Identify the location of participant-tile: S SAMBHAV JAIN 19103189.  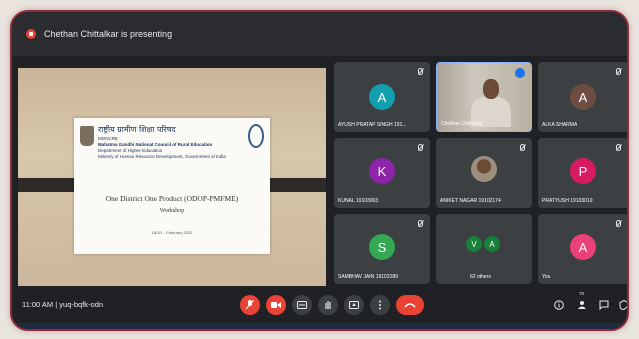
(382, 249).